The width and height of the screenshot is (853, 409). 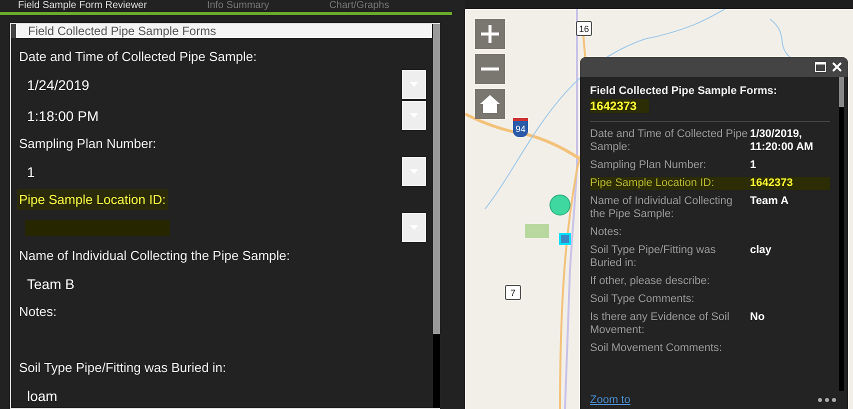 I want to click on attribute-value: 1, so click(x=754, y=165).